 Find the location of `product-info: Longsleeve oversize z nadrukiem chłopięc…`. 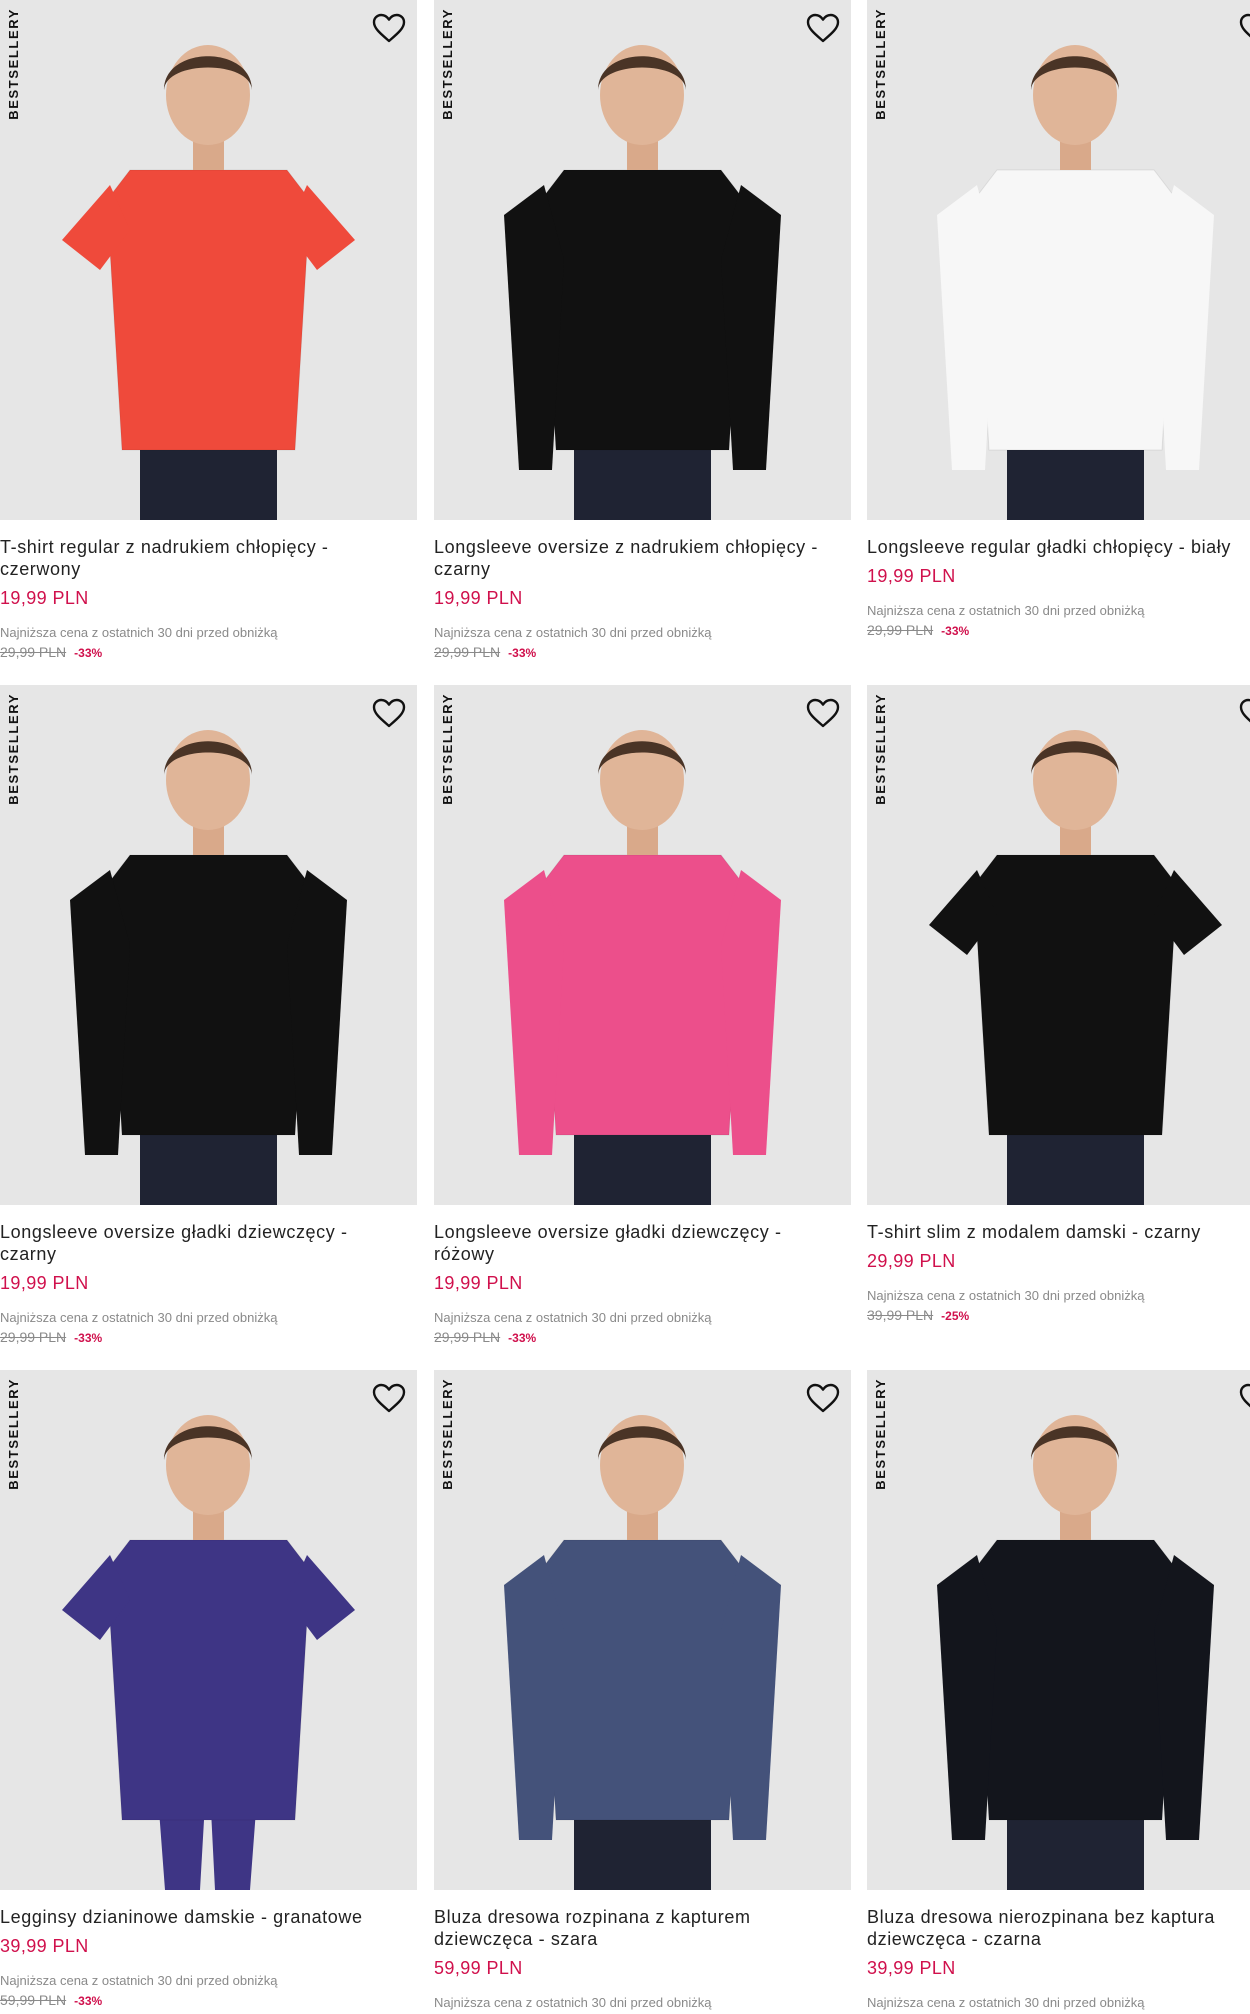

product-info: Longsleeve oversize z nadrukiem chłopięc… is located at coordinates (642, 590).